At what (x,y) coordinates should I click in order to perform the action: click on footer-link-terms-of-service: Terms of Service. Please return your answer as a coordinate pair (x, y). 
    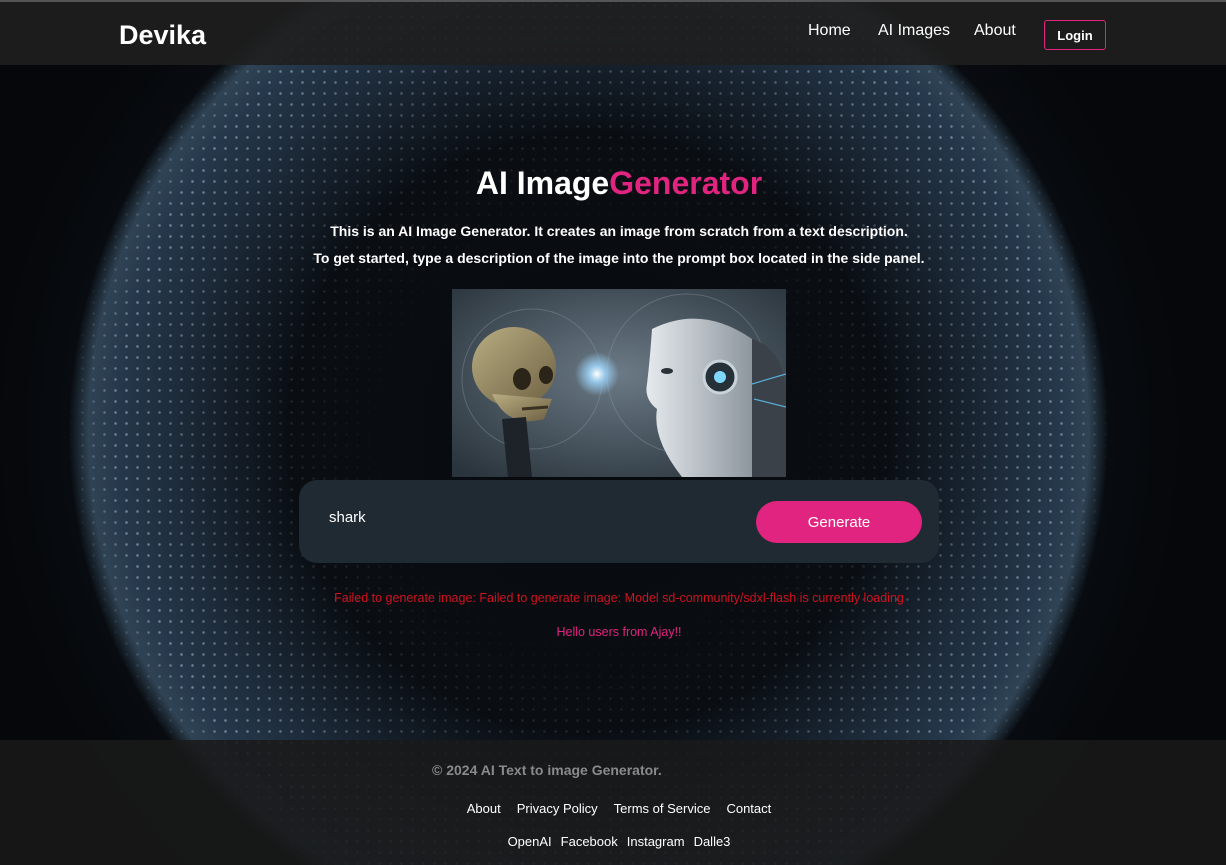
    Looking at the image, I should click on (662, 808).